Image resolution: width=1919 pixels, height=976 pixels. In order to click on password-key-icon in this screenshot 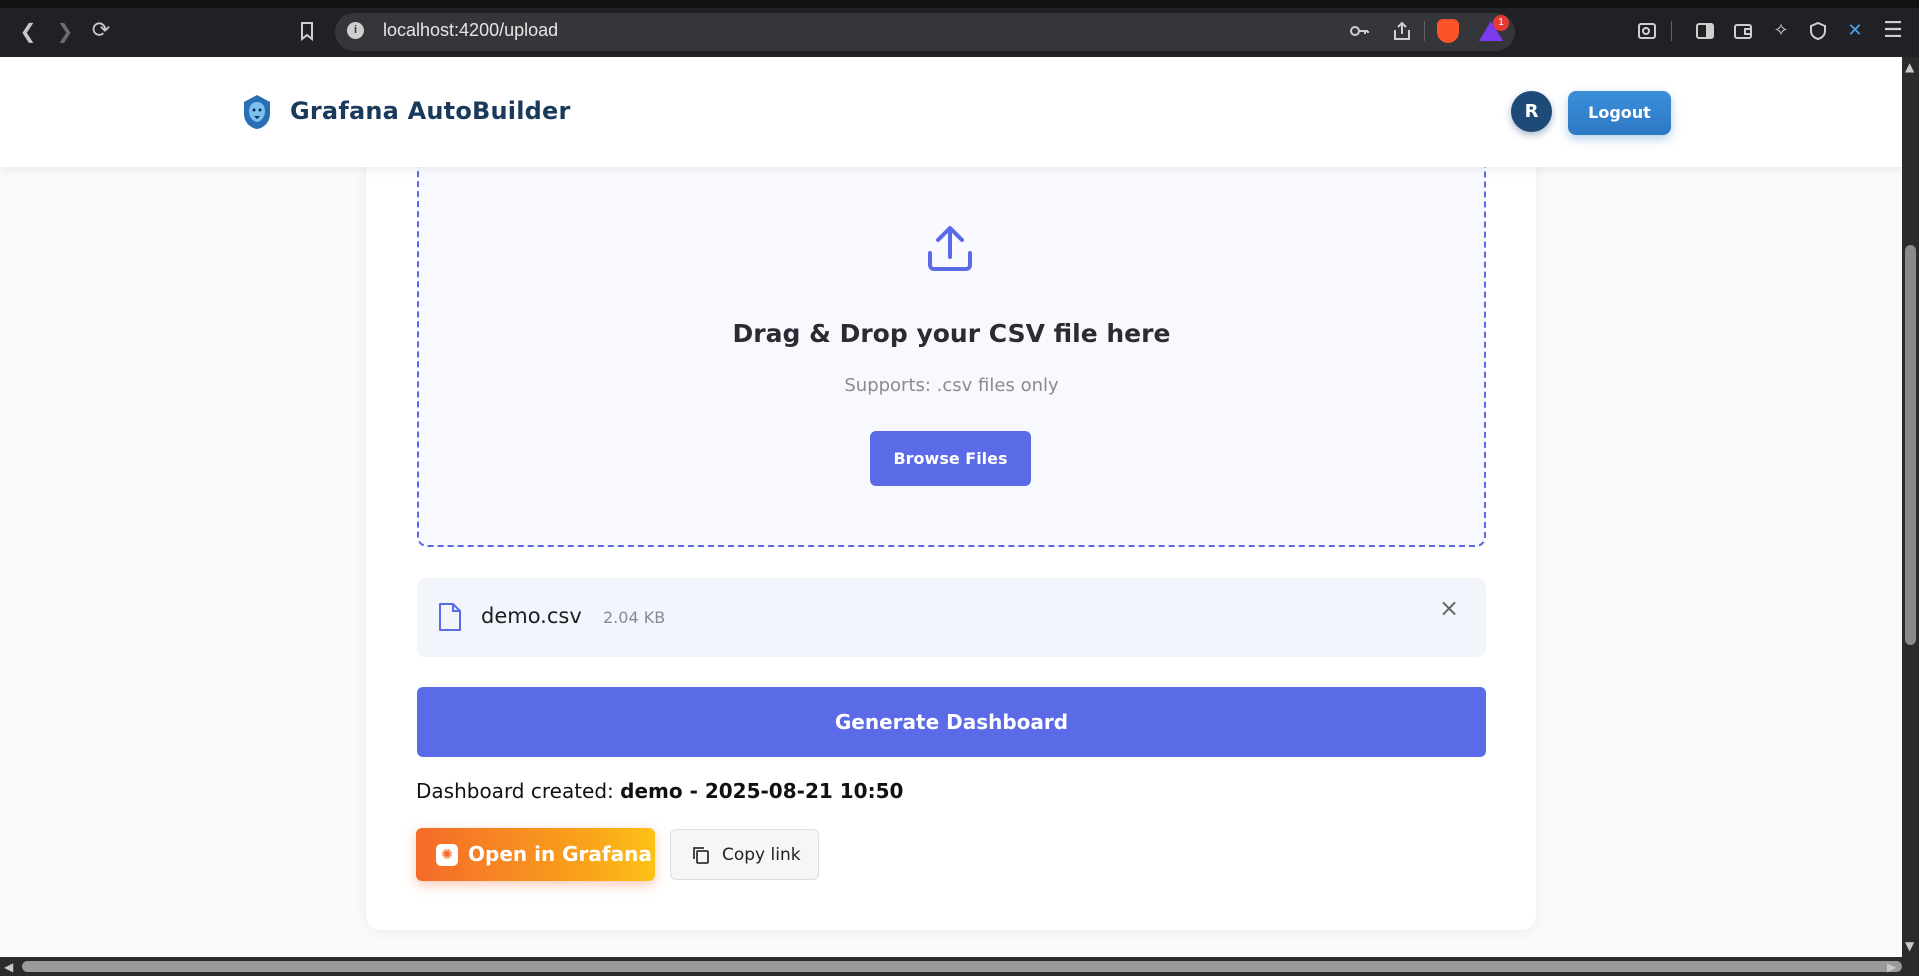, I will do `click(1359, 31)`.